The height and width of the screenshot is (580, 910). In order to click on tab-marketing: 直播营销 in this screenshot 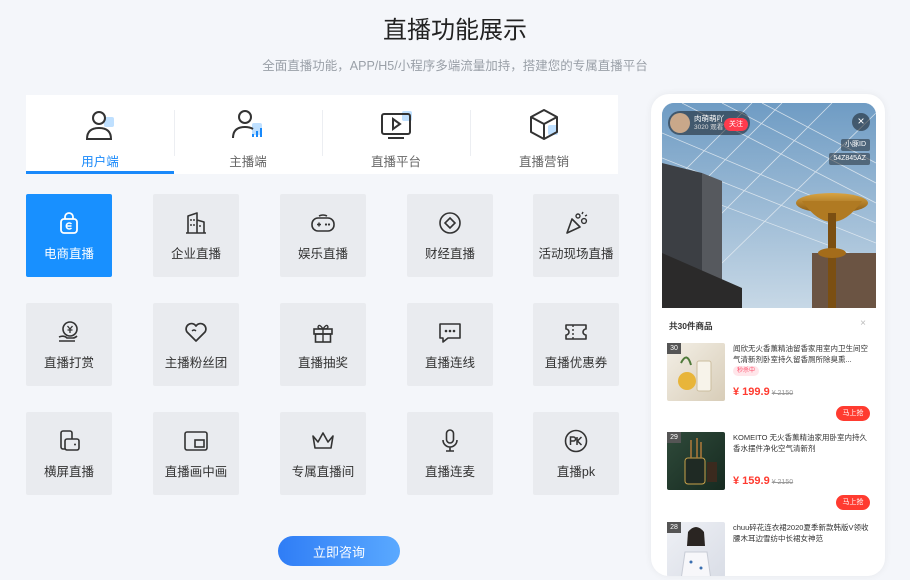, I will do `click(544, 134)`.